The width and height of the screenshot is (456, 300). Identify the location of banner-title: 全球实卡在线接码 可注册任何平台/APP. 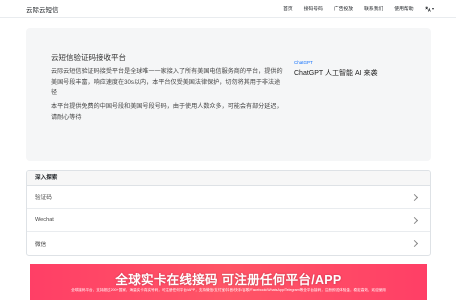
(228, 280).